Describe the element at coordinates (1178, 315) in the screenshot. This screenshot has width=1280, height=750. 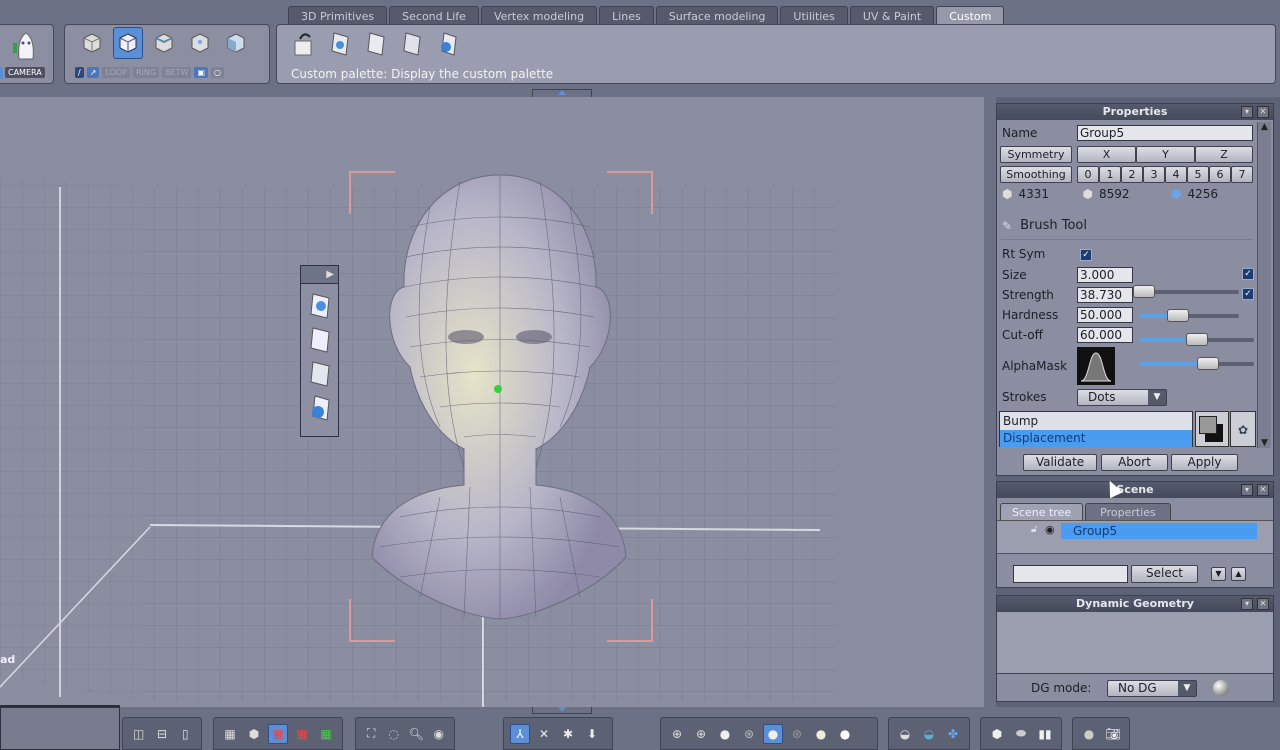
I see `strength-slider-thumb` at that location.